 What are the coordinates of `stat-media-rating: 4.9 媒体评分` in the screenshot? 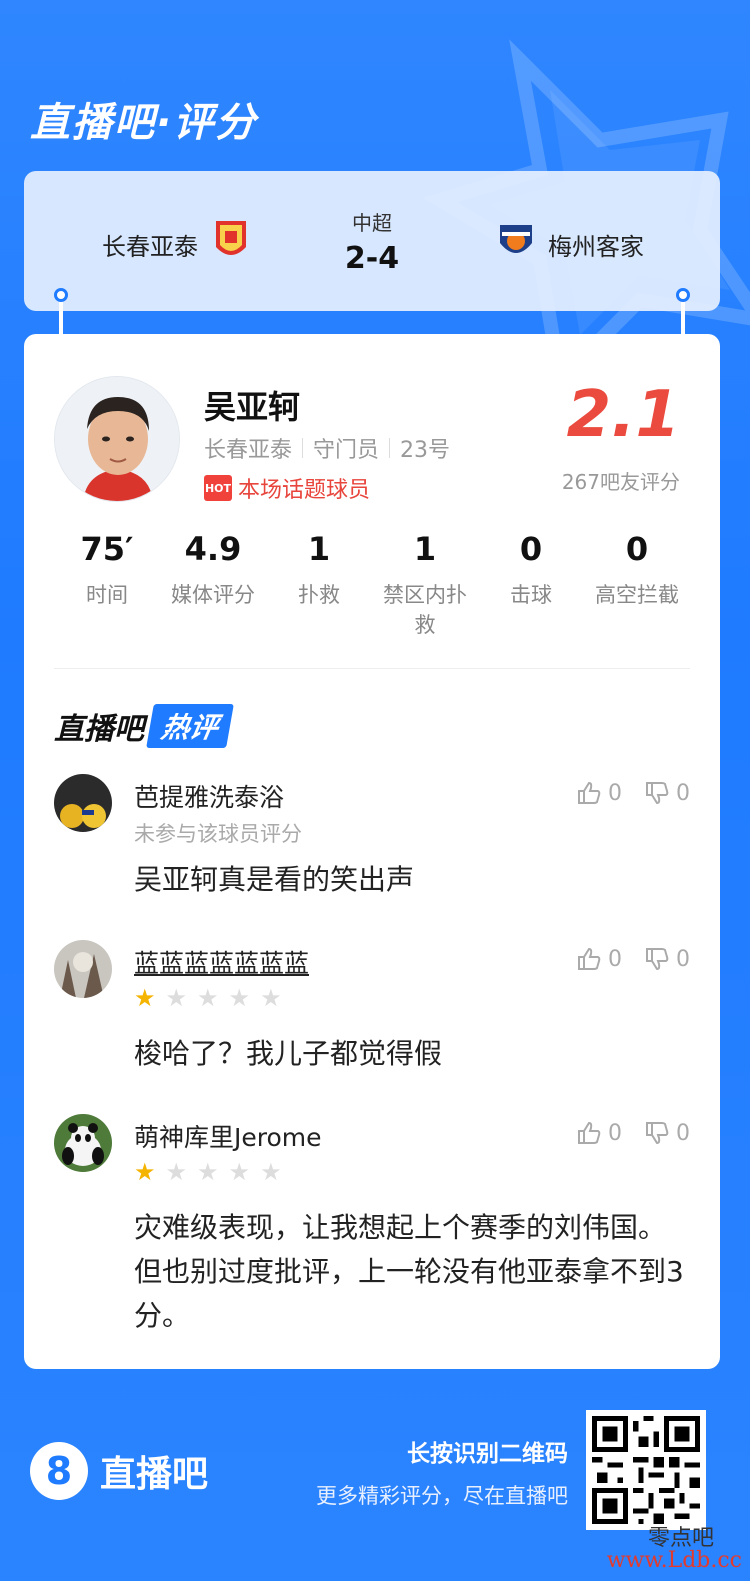 It's located at (213, 585).